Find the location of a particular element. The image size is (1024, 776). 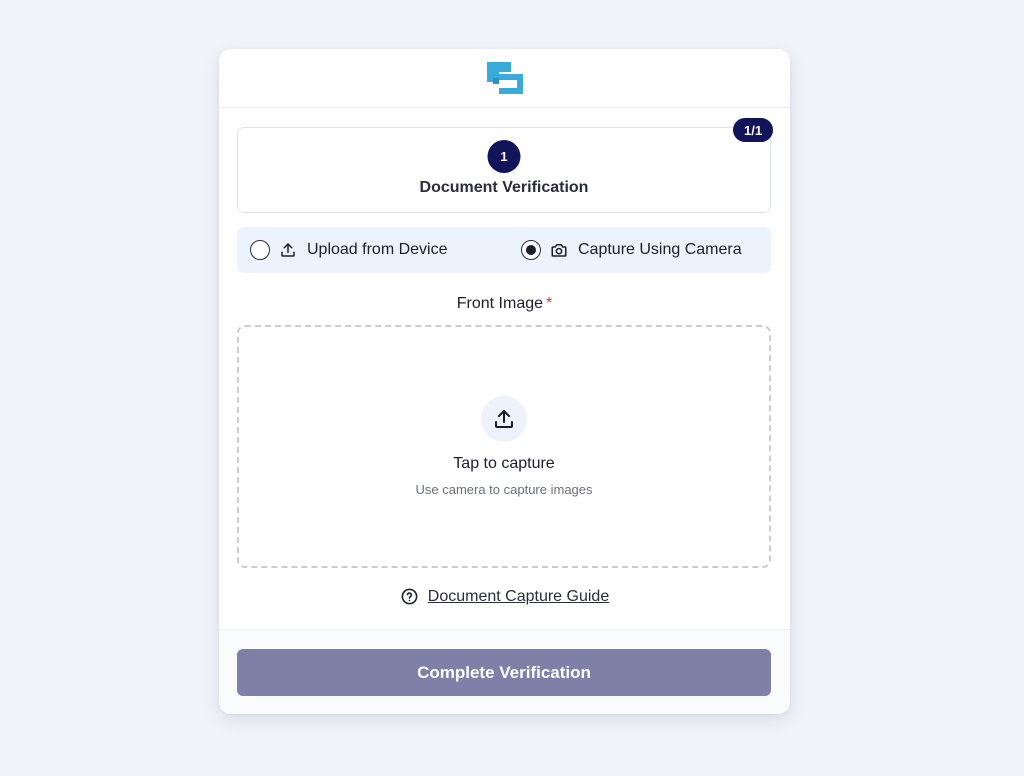

tap-to-capture-subtitle: Use camera to capture images is located at coordinates (504, 489).